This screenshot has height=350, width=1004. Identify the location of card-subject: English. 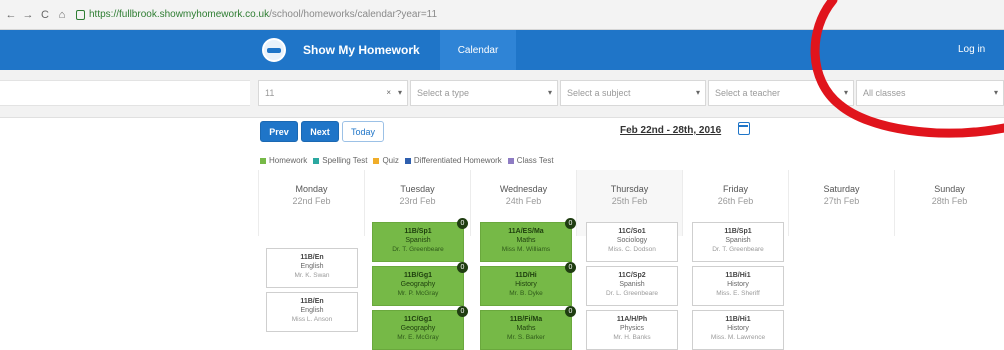
(312, 310).